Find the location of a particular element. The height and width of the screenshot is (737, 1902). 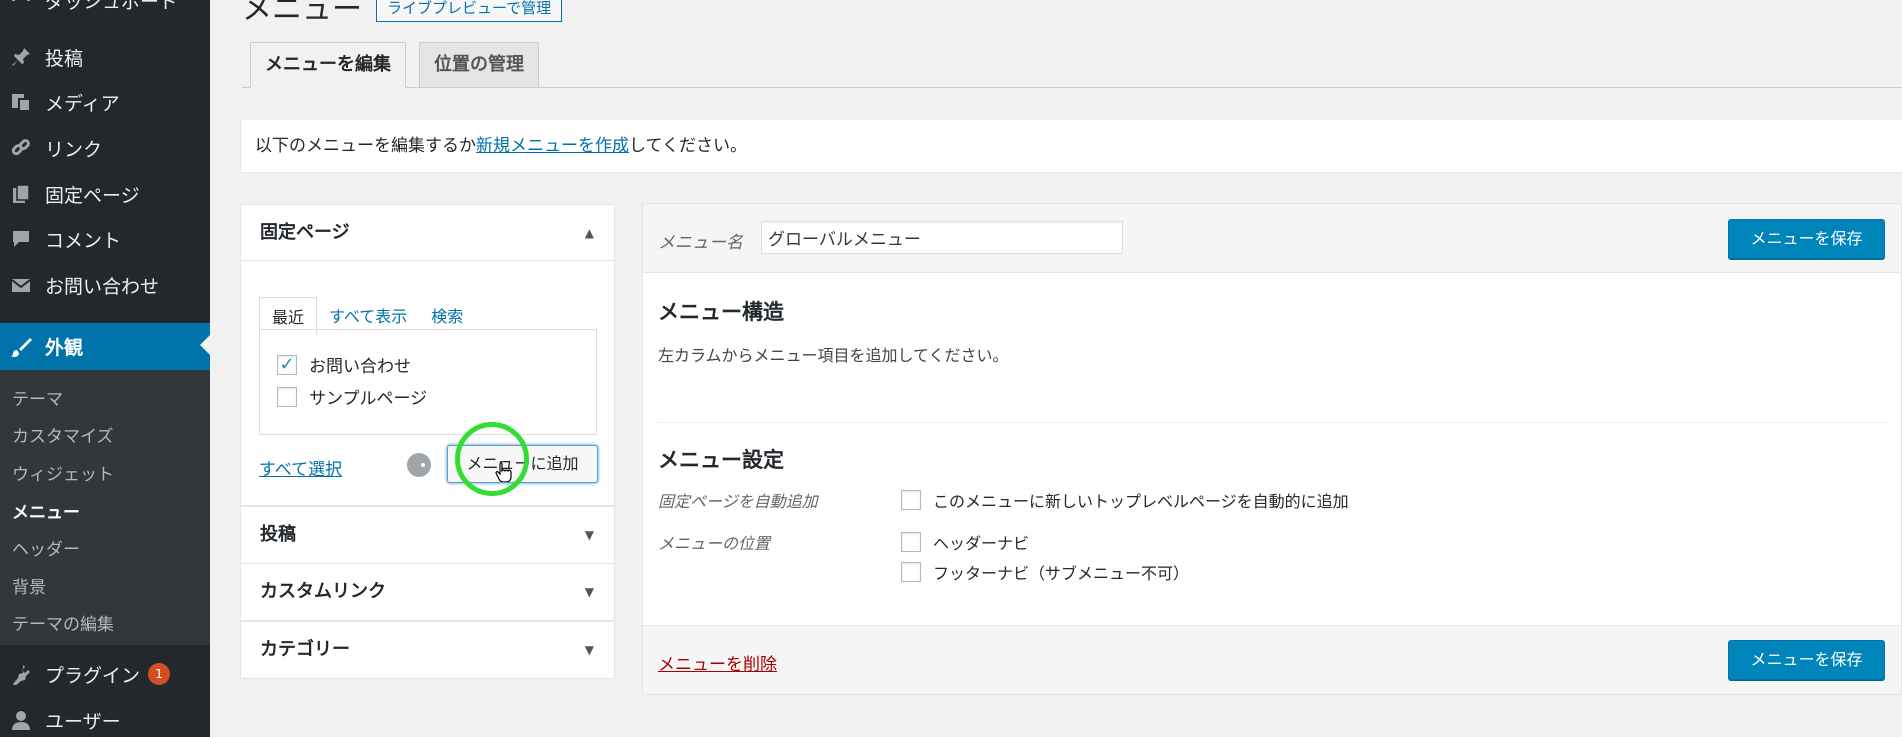

sidebar-item-appearance: 外観 is located at coordinates (105, 346).